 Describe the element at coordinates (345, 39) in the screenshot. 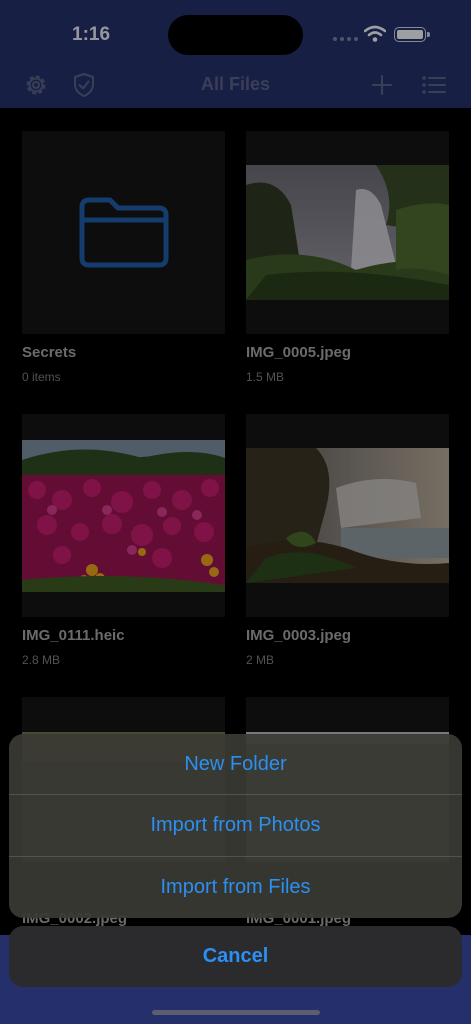

I see `signal-dots-icon` at that location.